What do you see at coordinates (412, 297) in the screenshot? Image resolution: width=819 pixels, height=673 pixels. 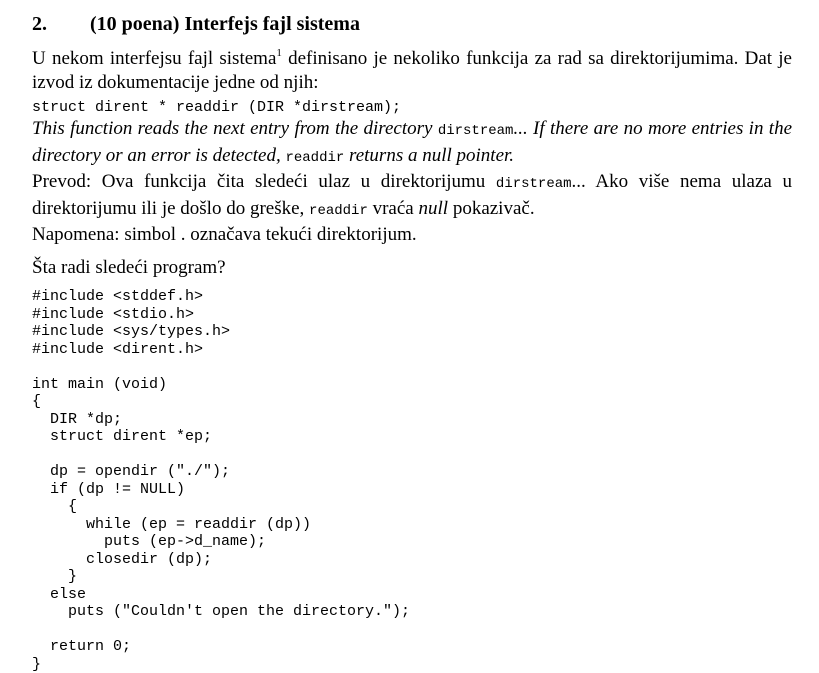 I see `code-line: #include <stddef.h>` at bounding box center [412, 297].